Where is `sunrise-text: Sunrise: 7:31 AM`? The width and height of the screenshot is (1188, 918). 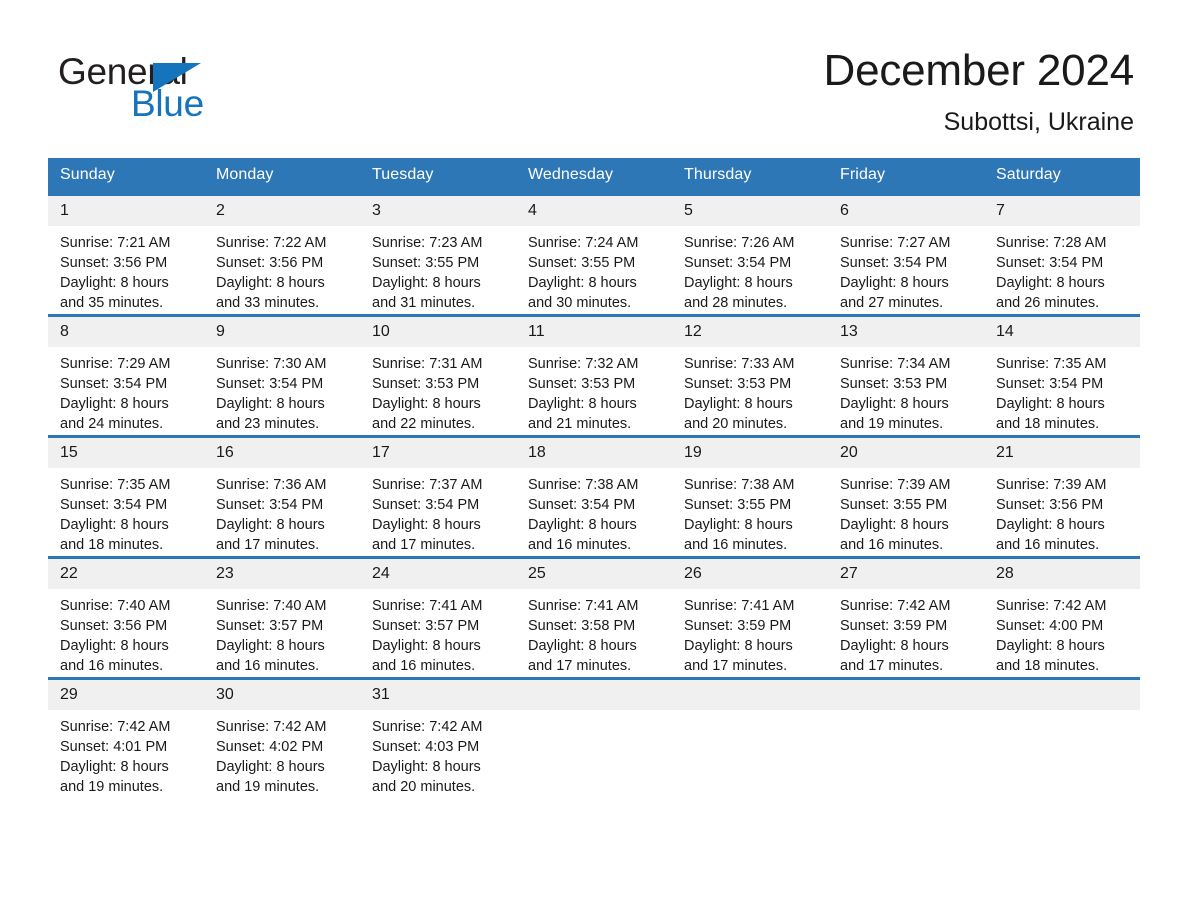 sunrise-text: Sunrise: 7:31 AM is located at coordinates (427, 364).